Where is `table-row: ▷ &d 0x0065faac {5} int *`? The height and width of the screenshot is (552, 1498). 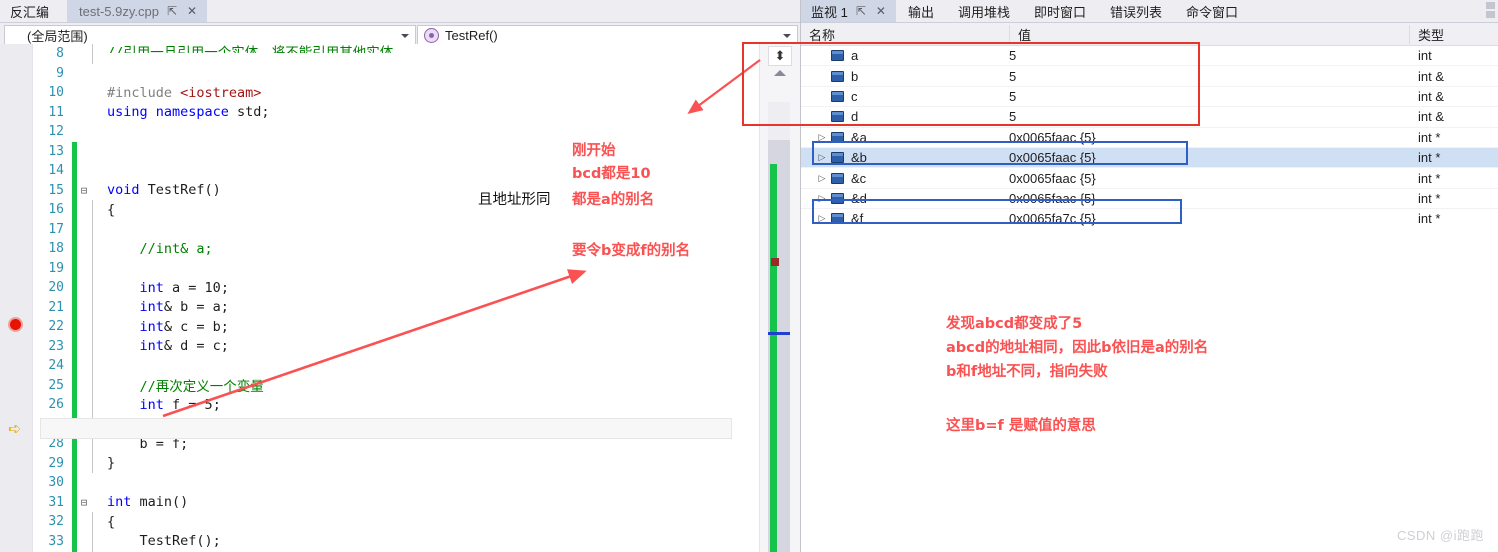 table-row: ▷ &d 0x0065faac {5} int * is located at coordinates (1149, 197).